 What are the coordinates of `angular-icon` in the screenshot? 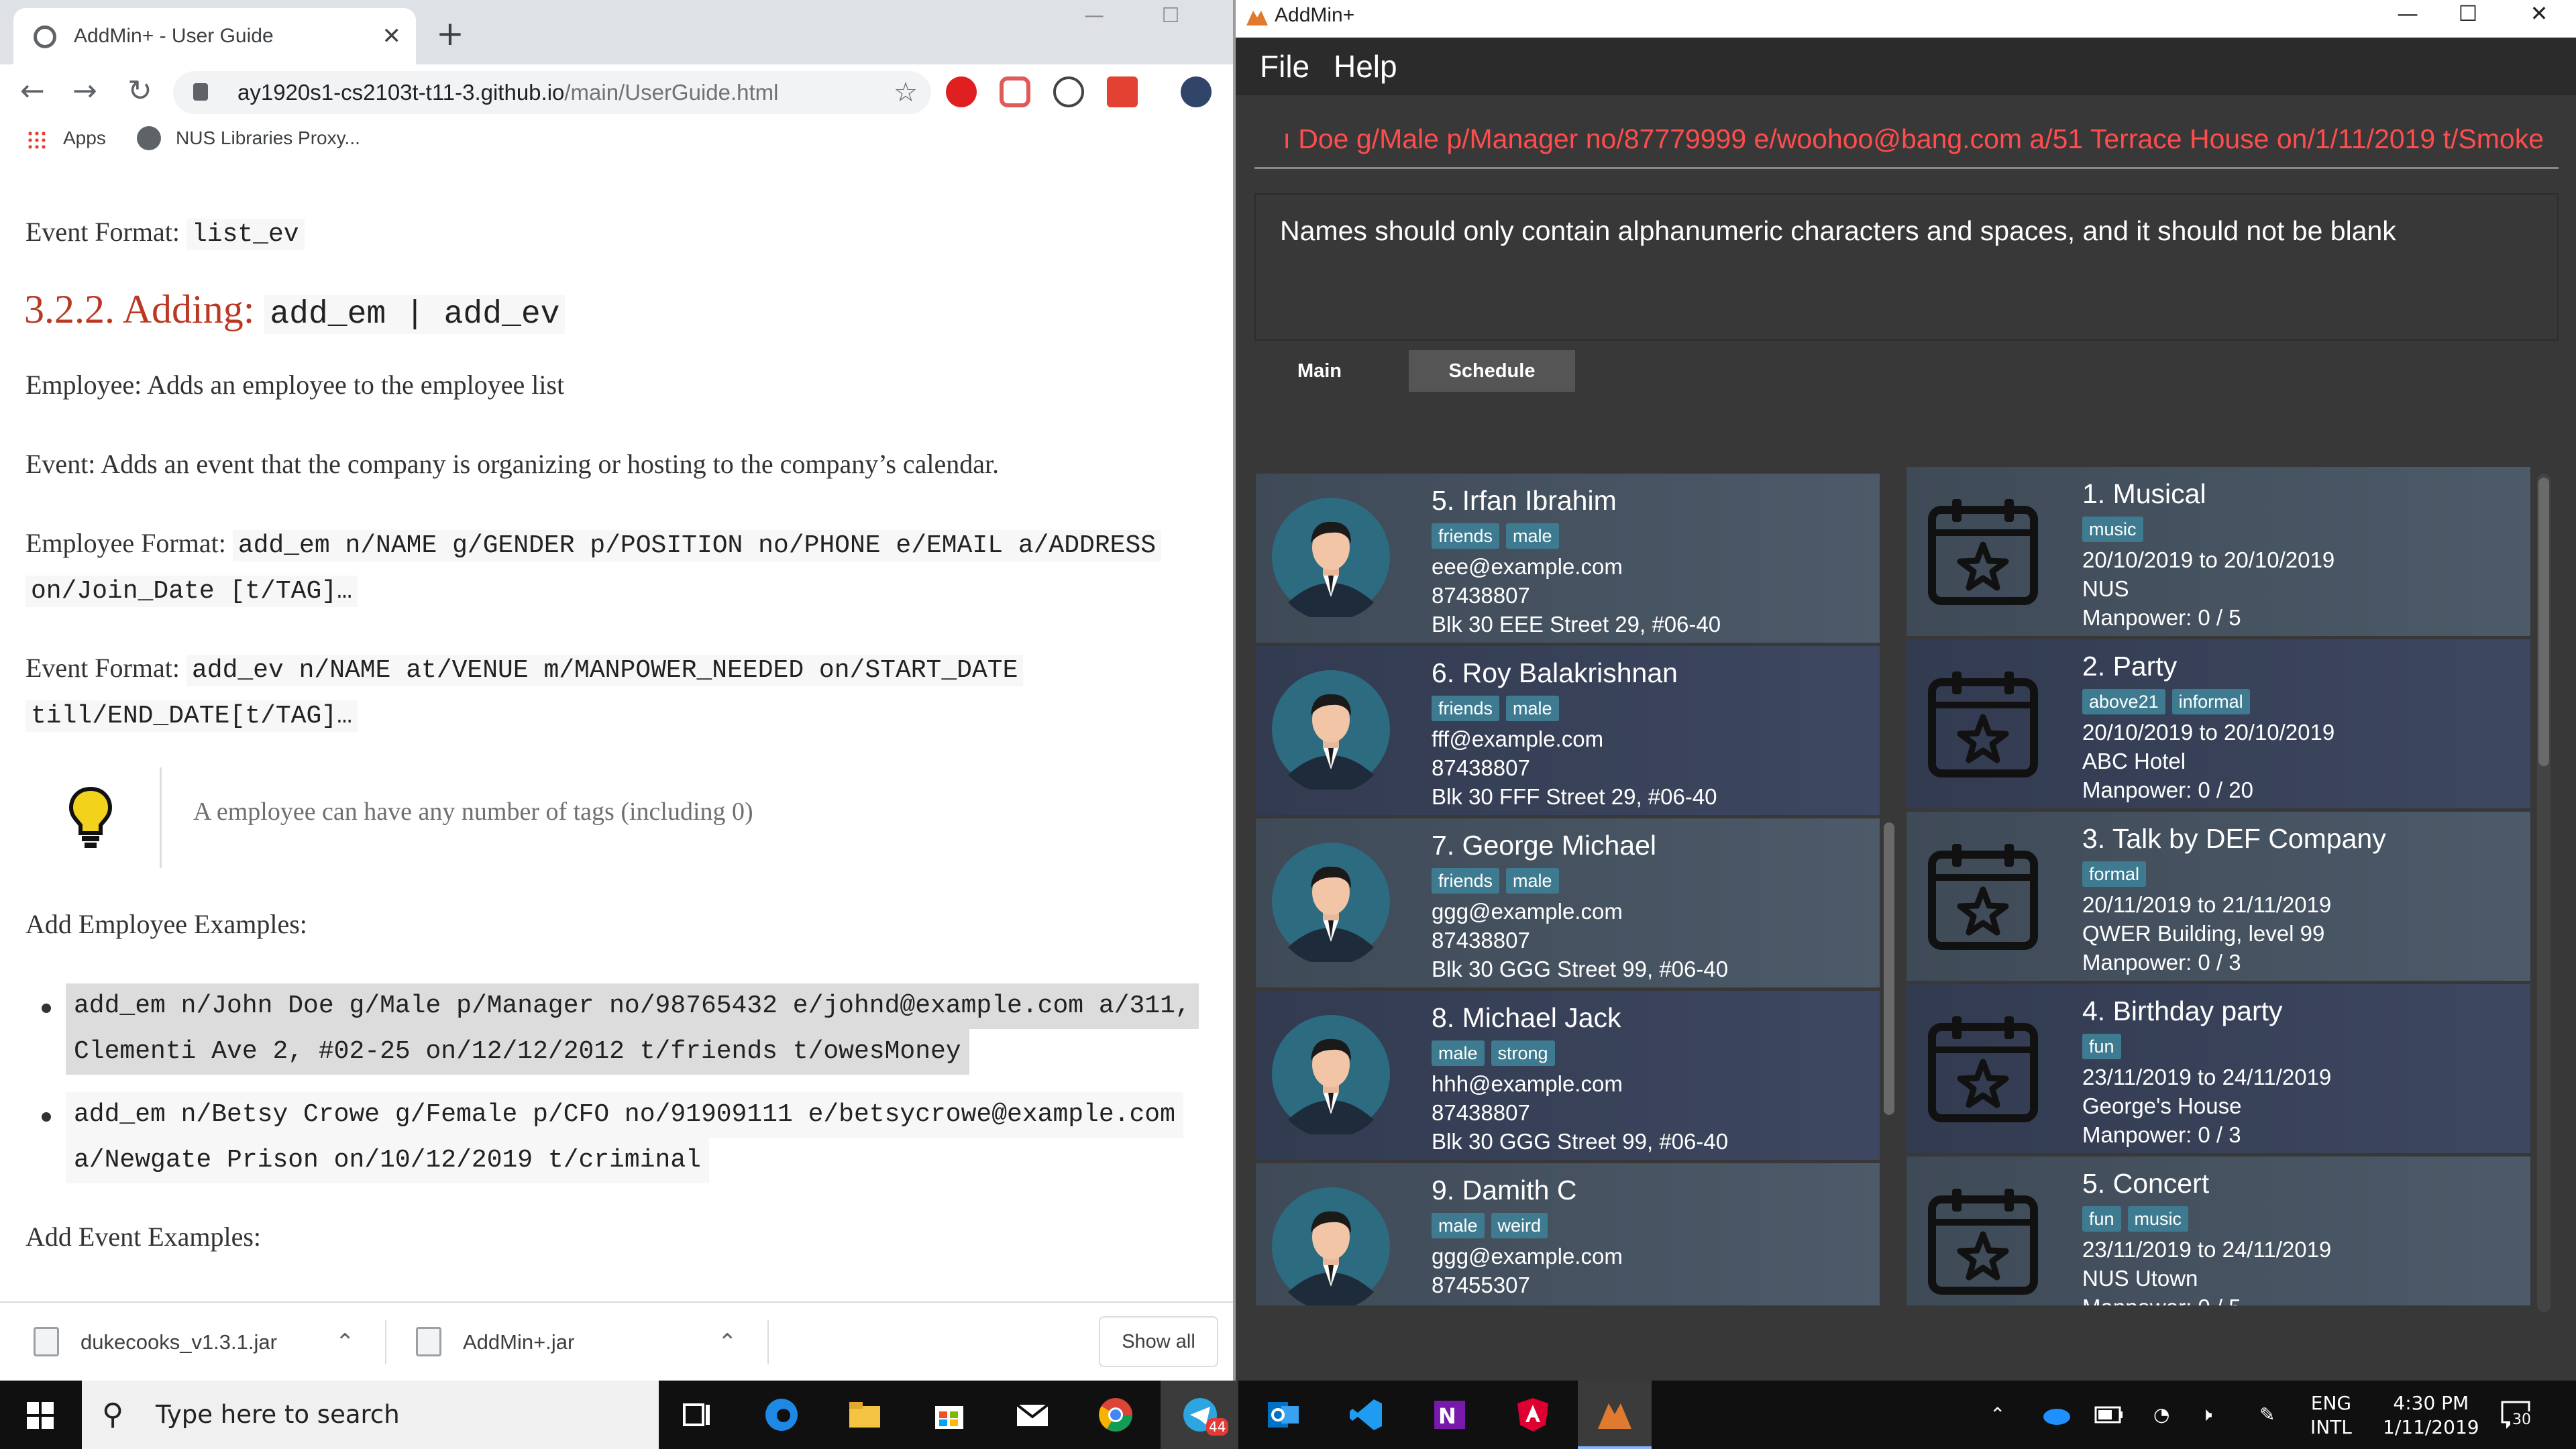 It's located at (1532, 1414).